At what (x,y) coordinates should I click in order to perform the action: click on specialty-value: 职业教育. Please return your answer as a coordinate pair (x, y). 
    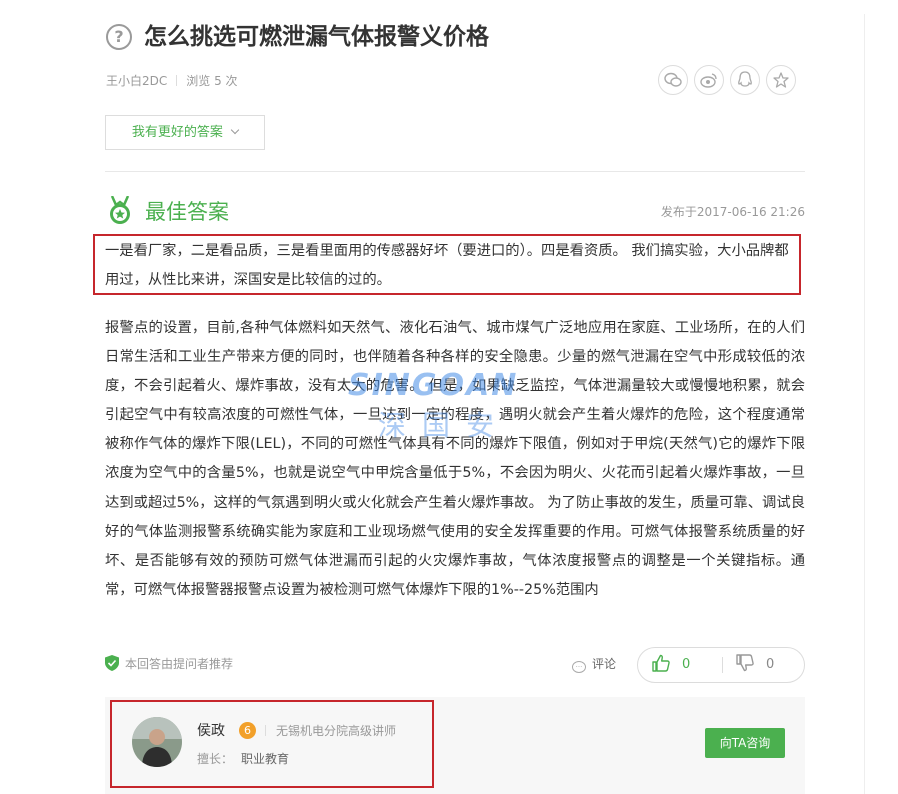
    Looking at the image, I should click on (265, 759).